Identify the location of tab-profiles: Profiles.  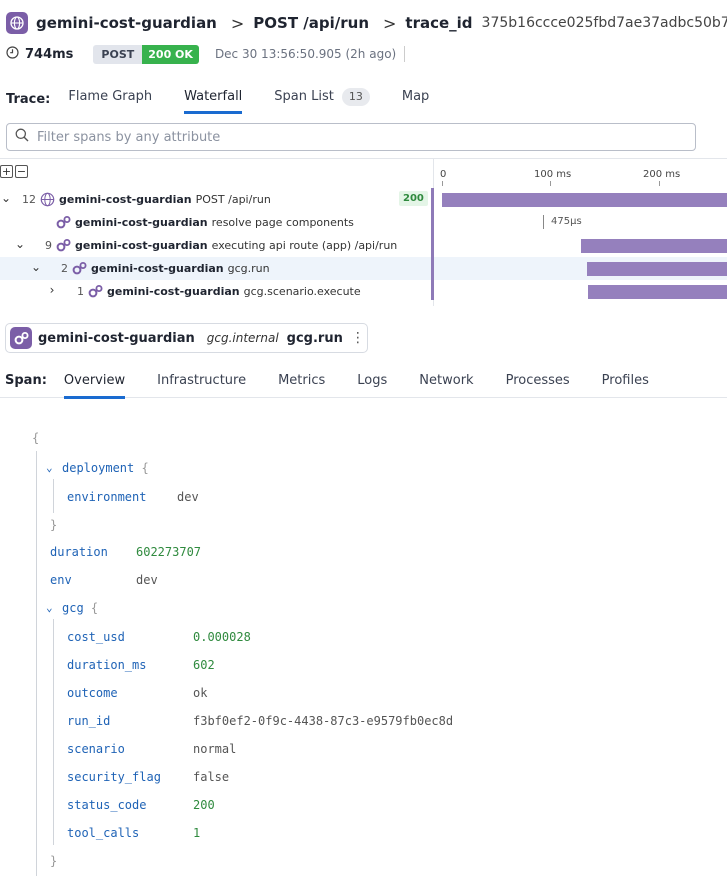
(625, 385).